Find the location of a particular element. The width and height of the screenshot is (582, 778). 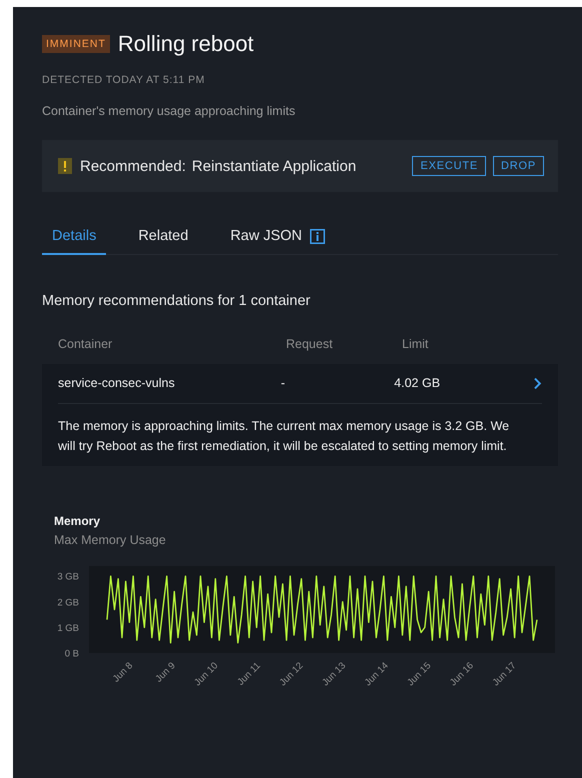

chevron-right-icon is located at coordinates (537, 383).